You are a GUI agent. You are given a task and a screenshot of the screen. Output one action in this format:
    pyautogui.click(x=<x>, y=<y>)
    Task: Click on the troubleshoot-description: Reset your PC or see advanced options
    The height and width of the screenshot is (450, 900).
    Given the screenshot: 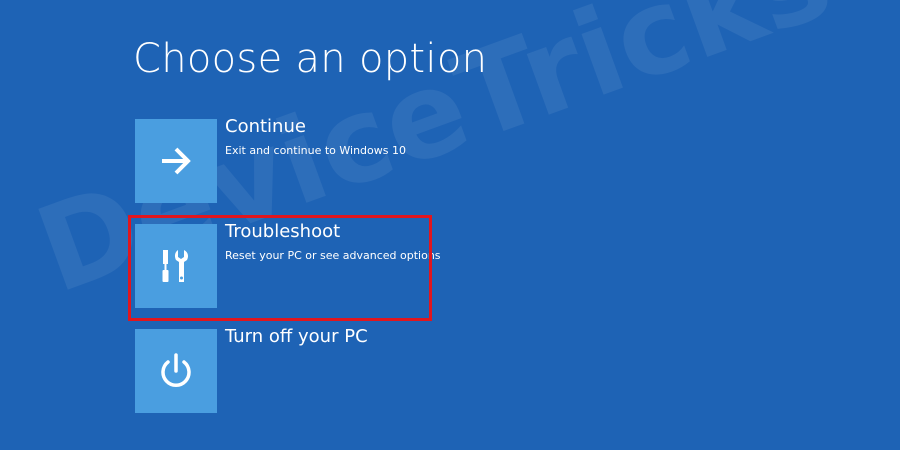 What is the action you would take?
    pyautogui.click(x=333, y=255)
    